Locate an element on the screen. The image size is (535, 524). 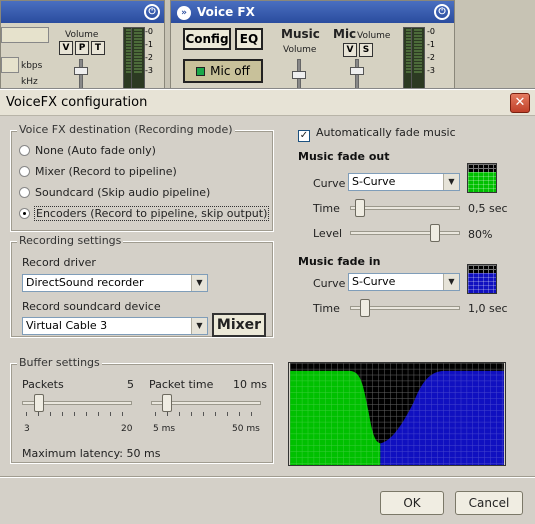
left-panel: ⏻ kbps kHz Volume V P T -0 -1 -2 -3 is located at coordinates (82, 46).